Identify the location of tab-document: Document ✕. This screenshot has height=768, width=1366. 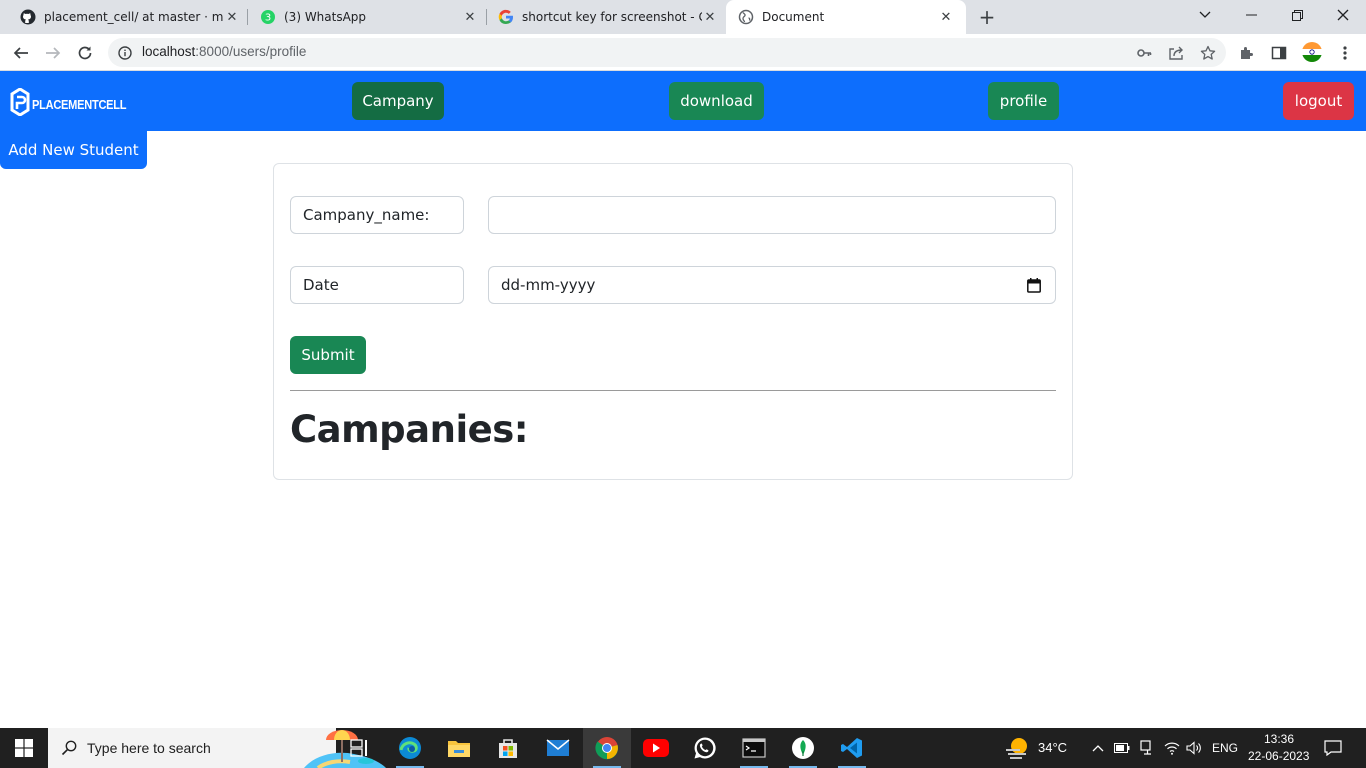
(846, 17).